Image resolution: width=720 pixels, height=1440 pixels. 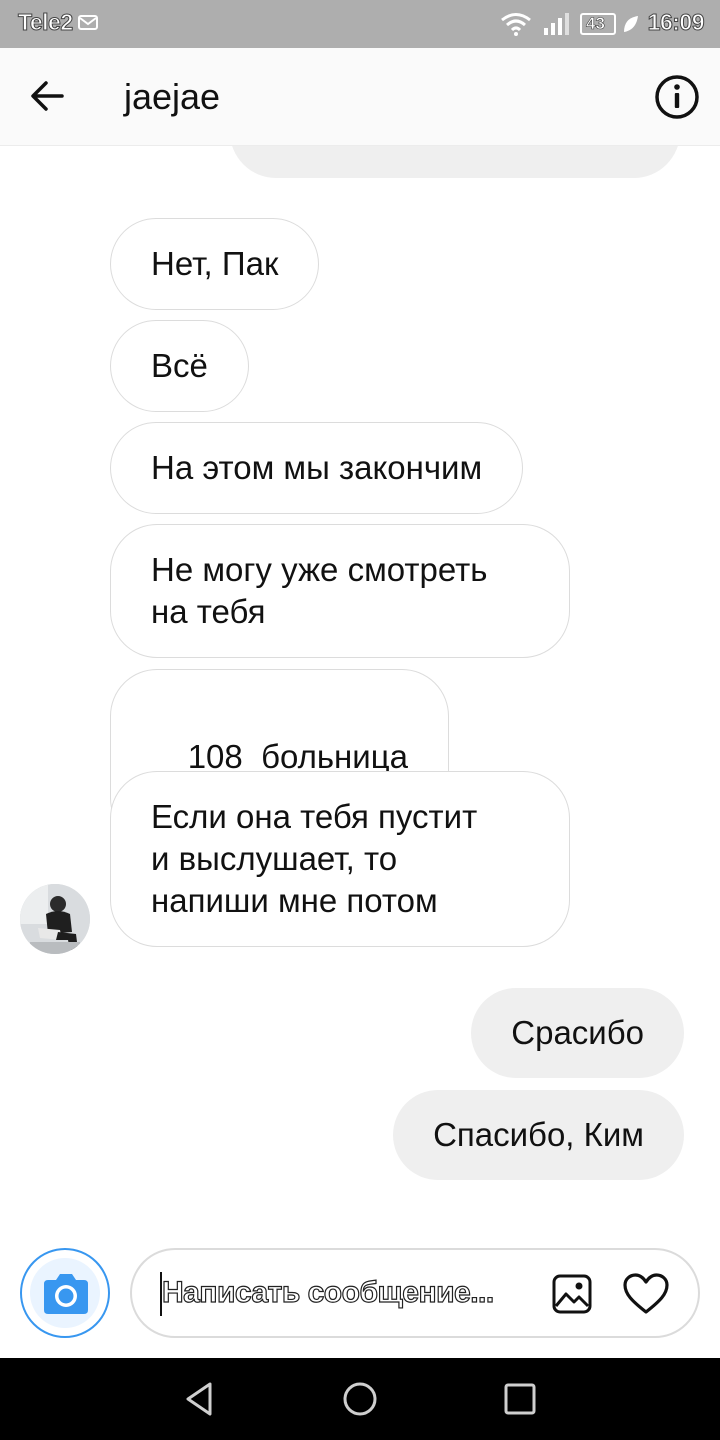 What do you see at coordinates (274, 858) in the screenshot?
I see `message-text-line: и выслушает, то` at bounding box center [274, 858].